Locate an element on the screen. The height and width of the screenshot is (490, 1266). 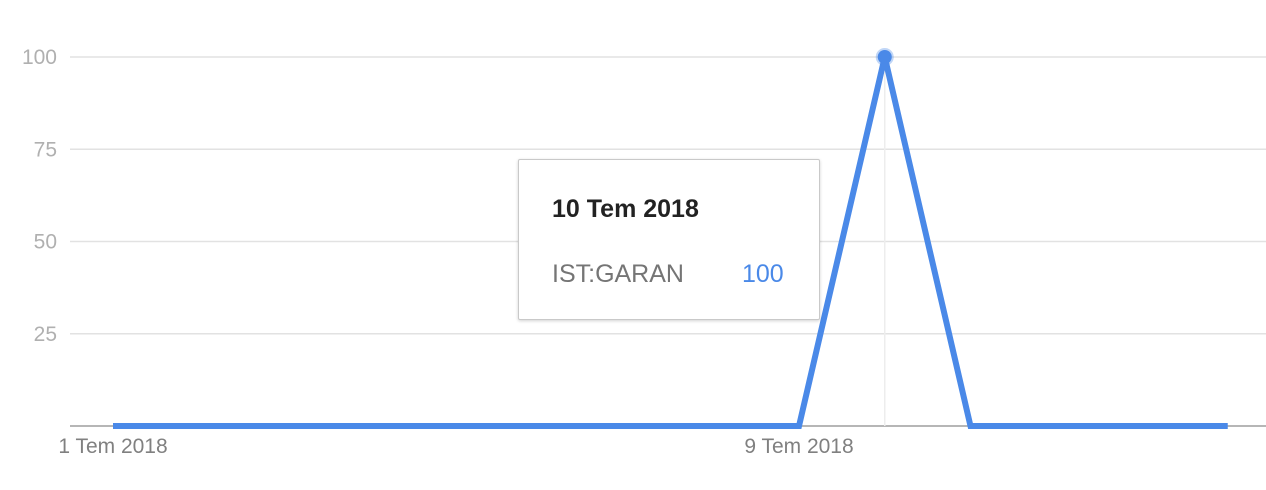
x-tick-label: 9 Tem 2018 is located at coordinates (798, 446).